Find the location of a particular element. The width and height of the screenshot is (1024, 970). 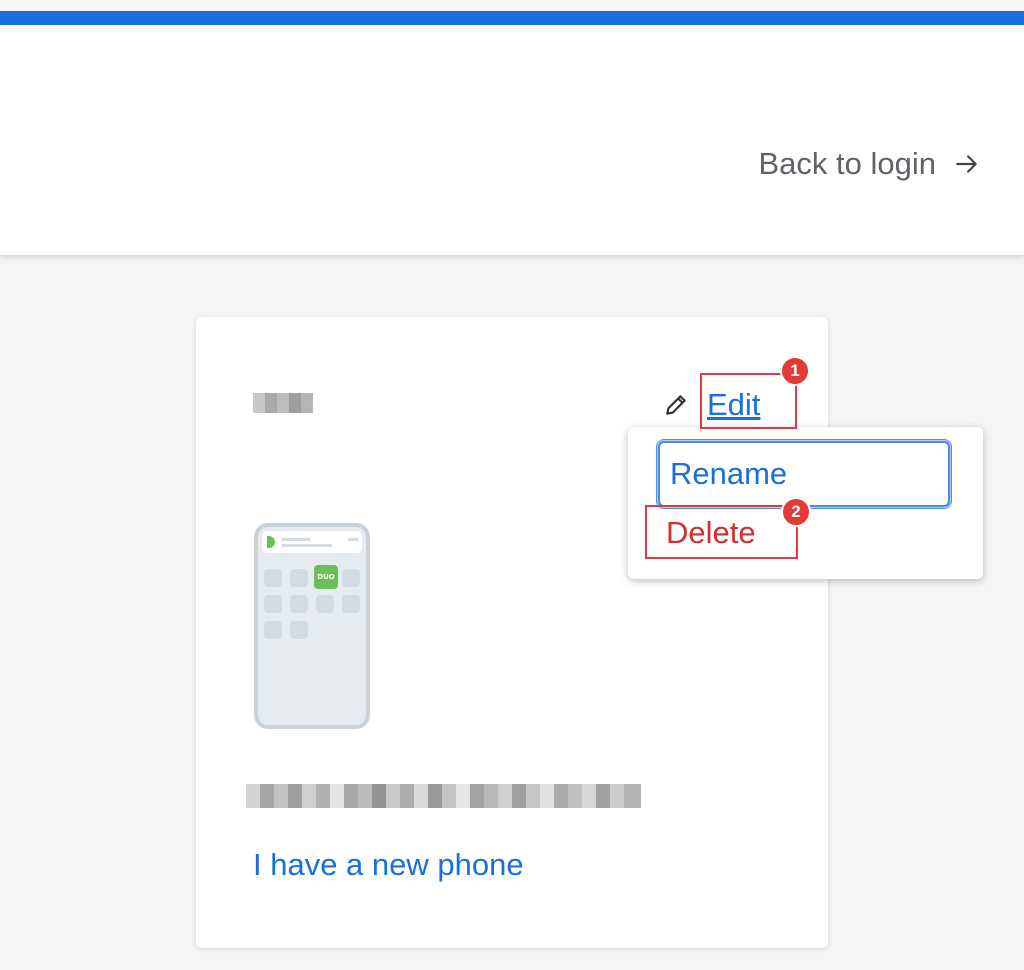

rename-label: Rename is located at coordinates (729, 473).